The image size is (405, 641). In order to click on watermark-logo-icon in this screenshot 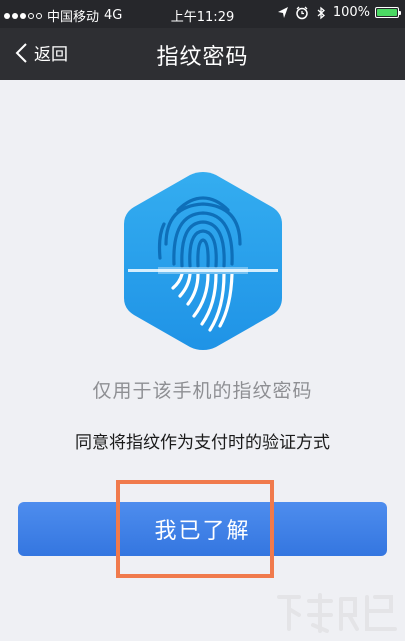, I will do `click(337, 613)`.